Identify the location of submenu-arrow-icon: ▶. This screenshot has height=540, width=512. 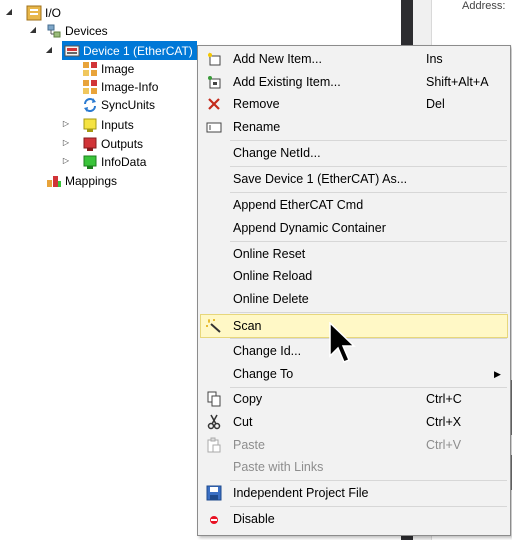
(497, 373).